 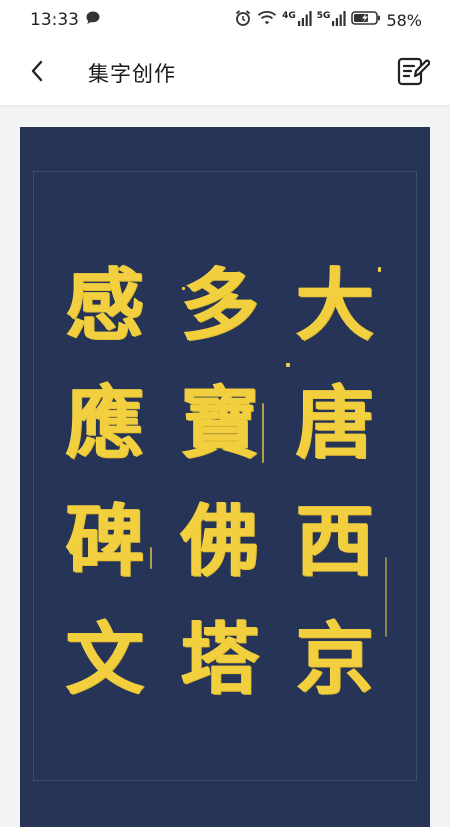 I want to click on app-bar: 集字创作, so click(x=225, y=73).